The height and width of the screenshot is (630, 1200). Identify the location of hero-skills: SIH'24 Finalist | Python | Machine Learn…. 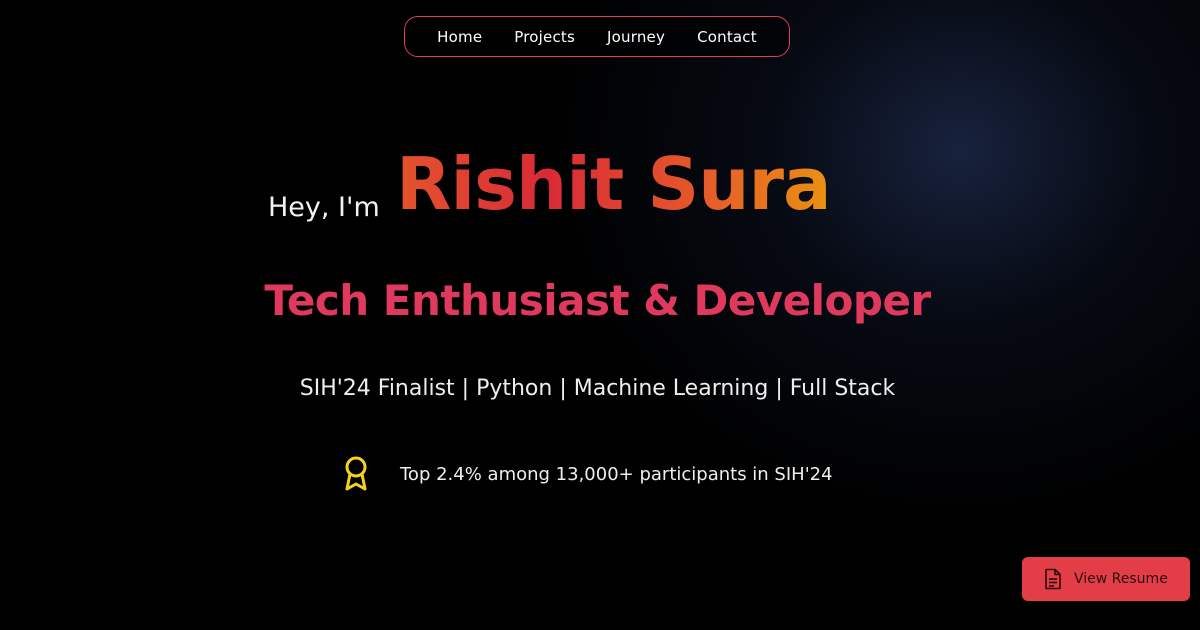
(597, 388).